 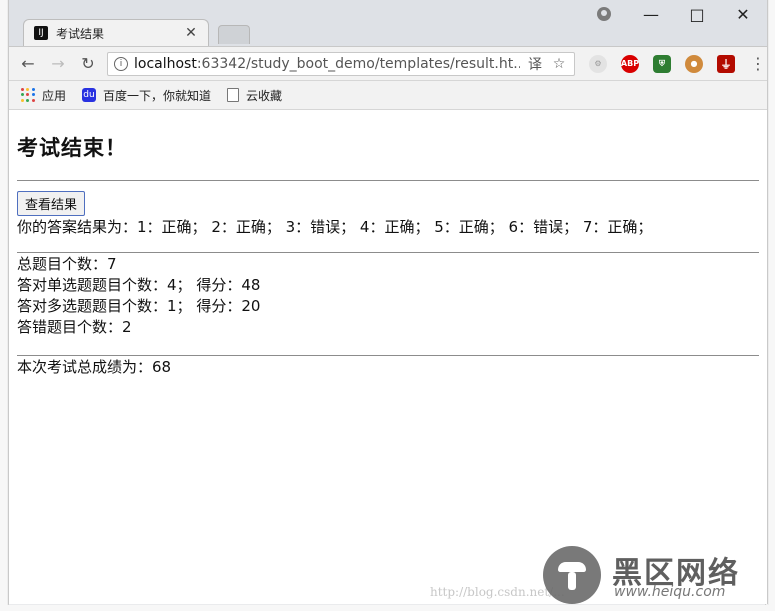 I want to click on bookmark-baidu: du 百度一下，你就知道, so click(x=146, y=95).